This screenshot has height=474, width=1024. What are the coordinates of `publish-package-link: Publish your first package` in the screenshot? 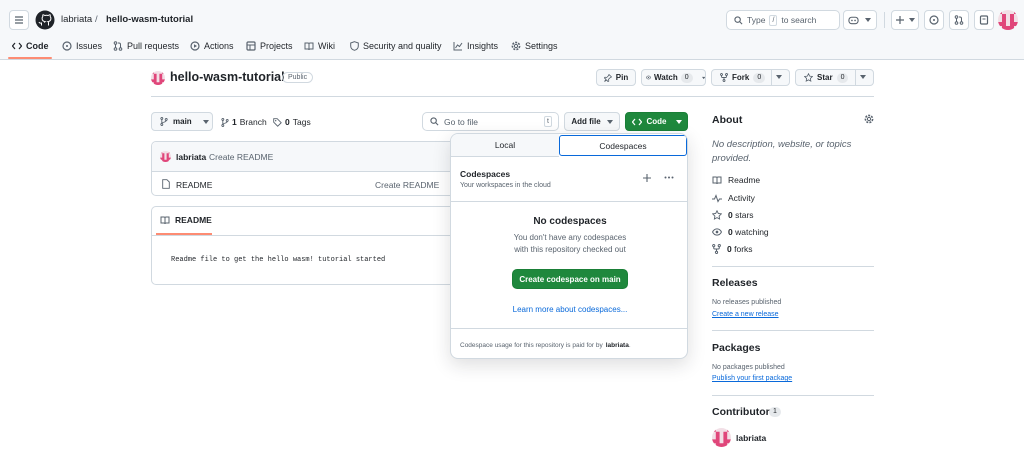 It's located at (752, 378).